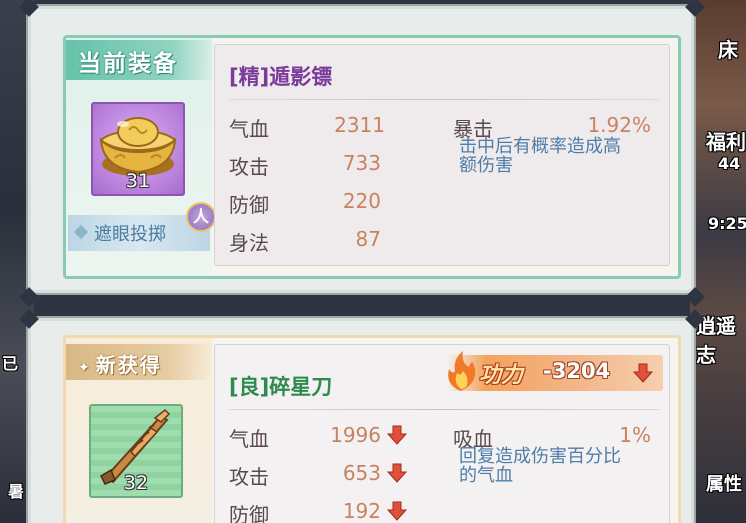 This screenshot has width=746, height=523. Describe the element at coordinates (540, 456) in the screenshot. I see `description-line: 回复造成伤害百分比` at that location.